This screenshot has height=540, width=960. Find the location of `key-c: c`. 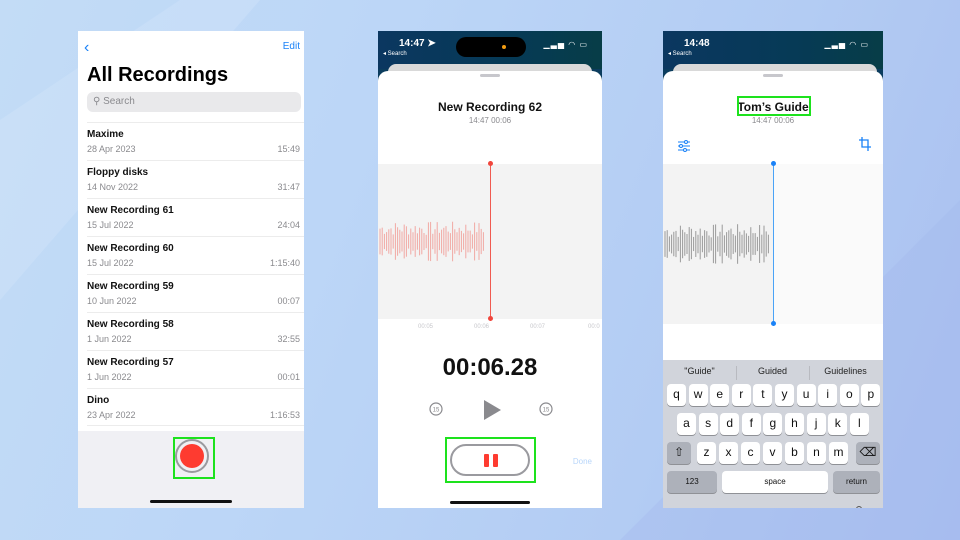

key-c: c is located at coordinates (750, 453).